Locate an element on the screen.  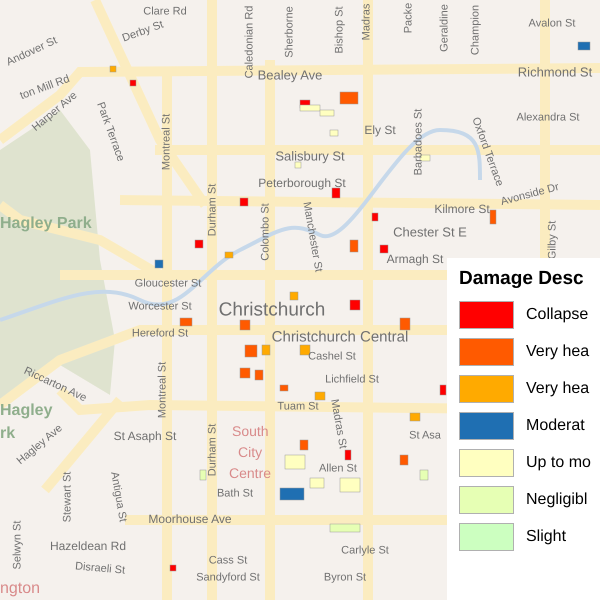
street-label: Worcester St is located at coordinates (160, 307).